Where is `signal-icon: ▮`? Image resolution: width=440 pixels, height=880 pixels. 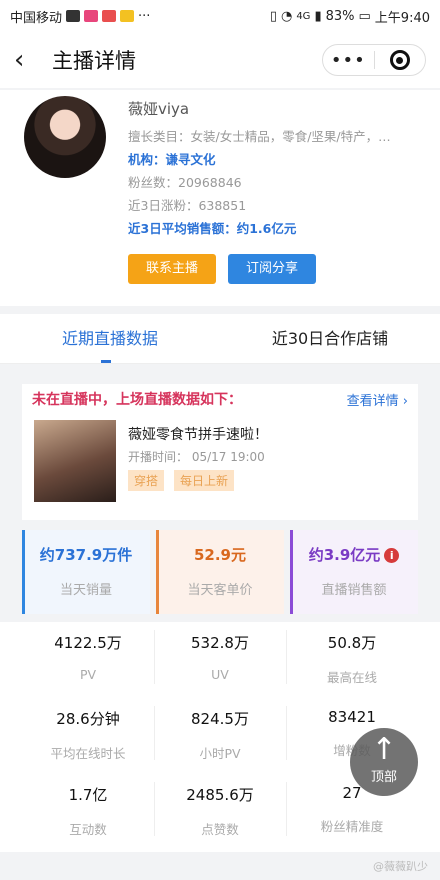 signal-icon: ▮ is located at coordinates (318, 16).